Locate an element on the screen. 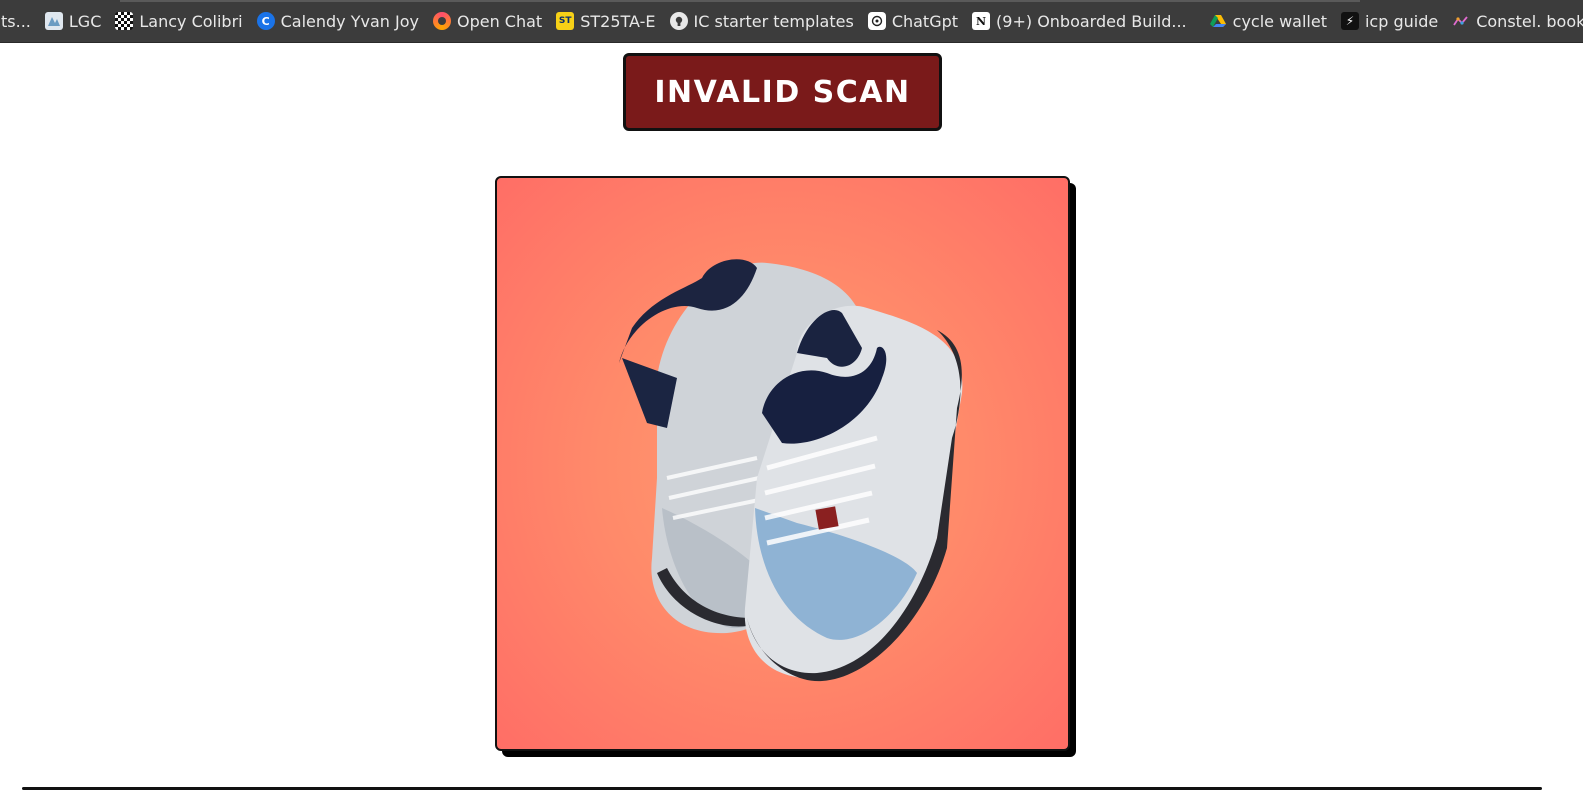 The width and height of the screenshot is (1583, 798). bookmark-icp-guide: ⚡ icp guide is located at coordinates (1389, 21).